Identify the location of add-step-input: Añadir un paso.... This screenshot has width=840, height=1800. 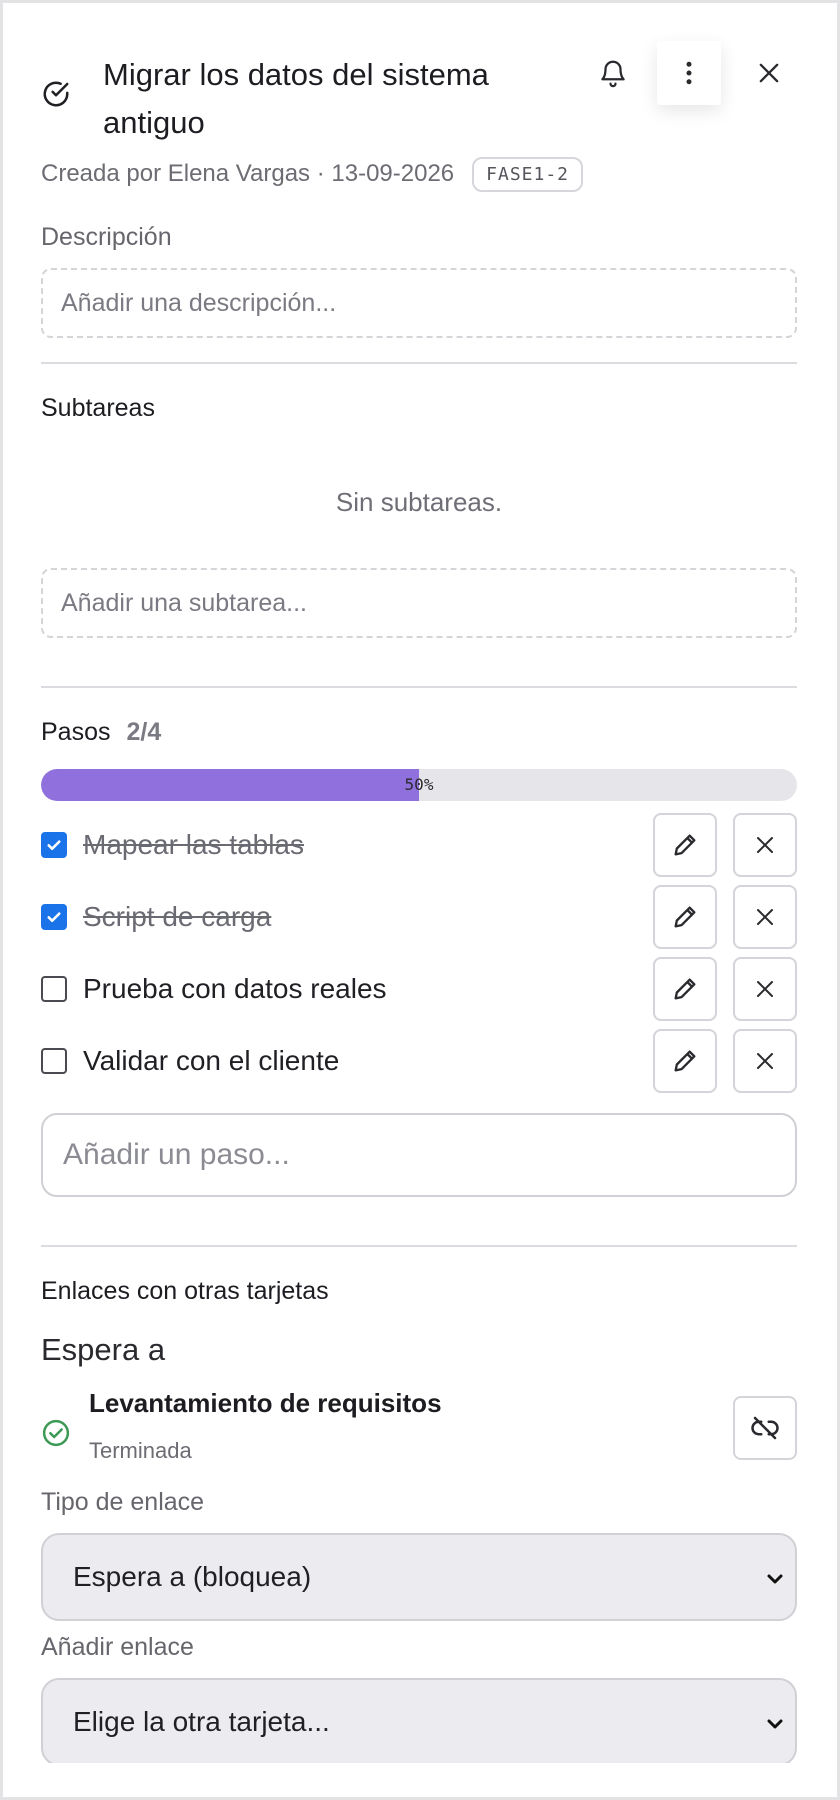
(419, 1155).